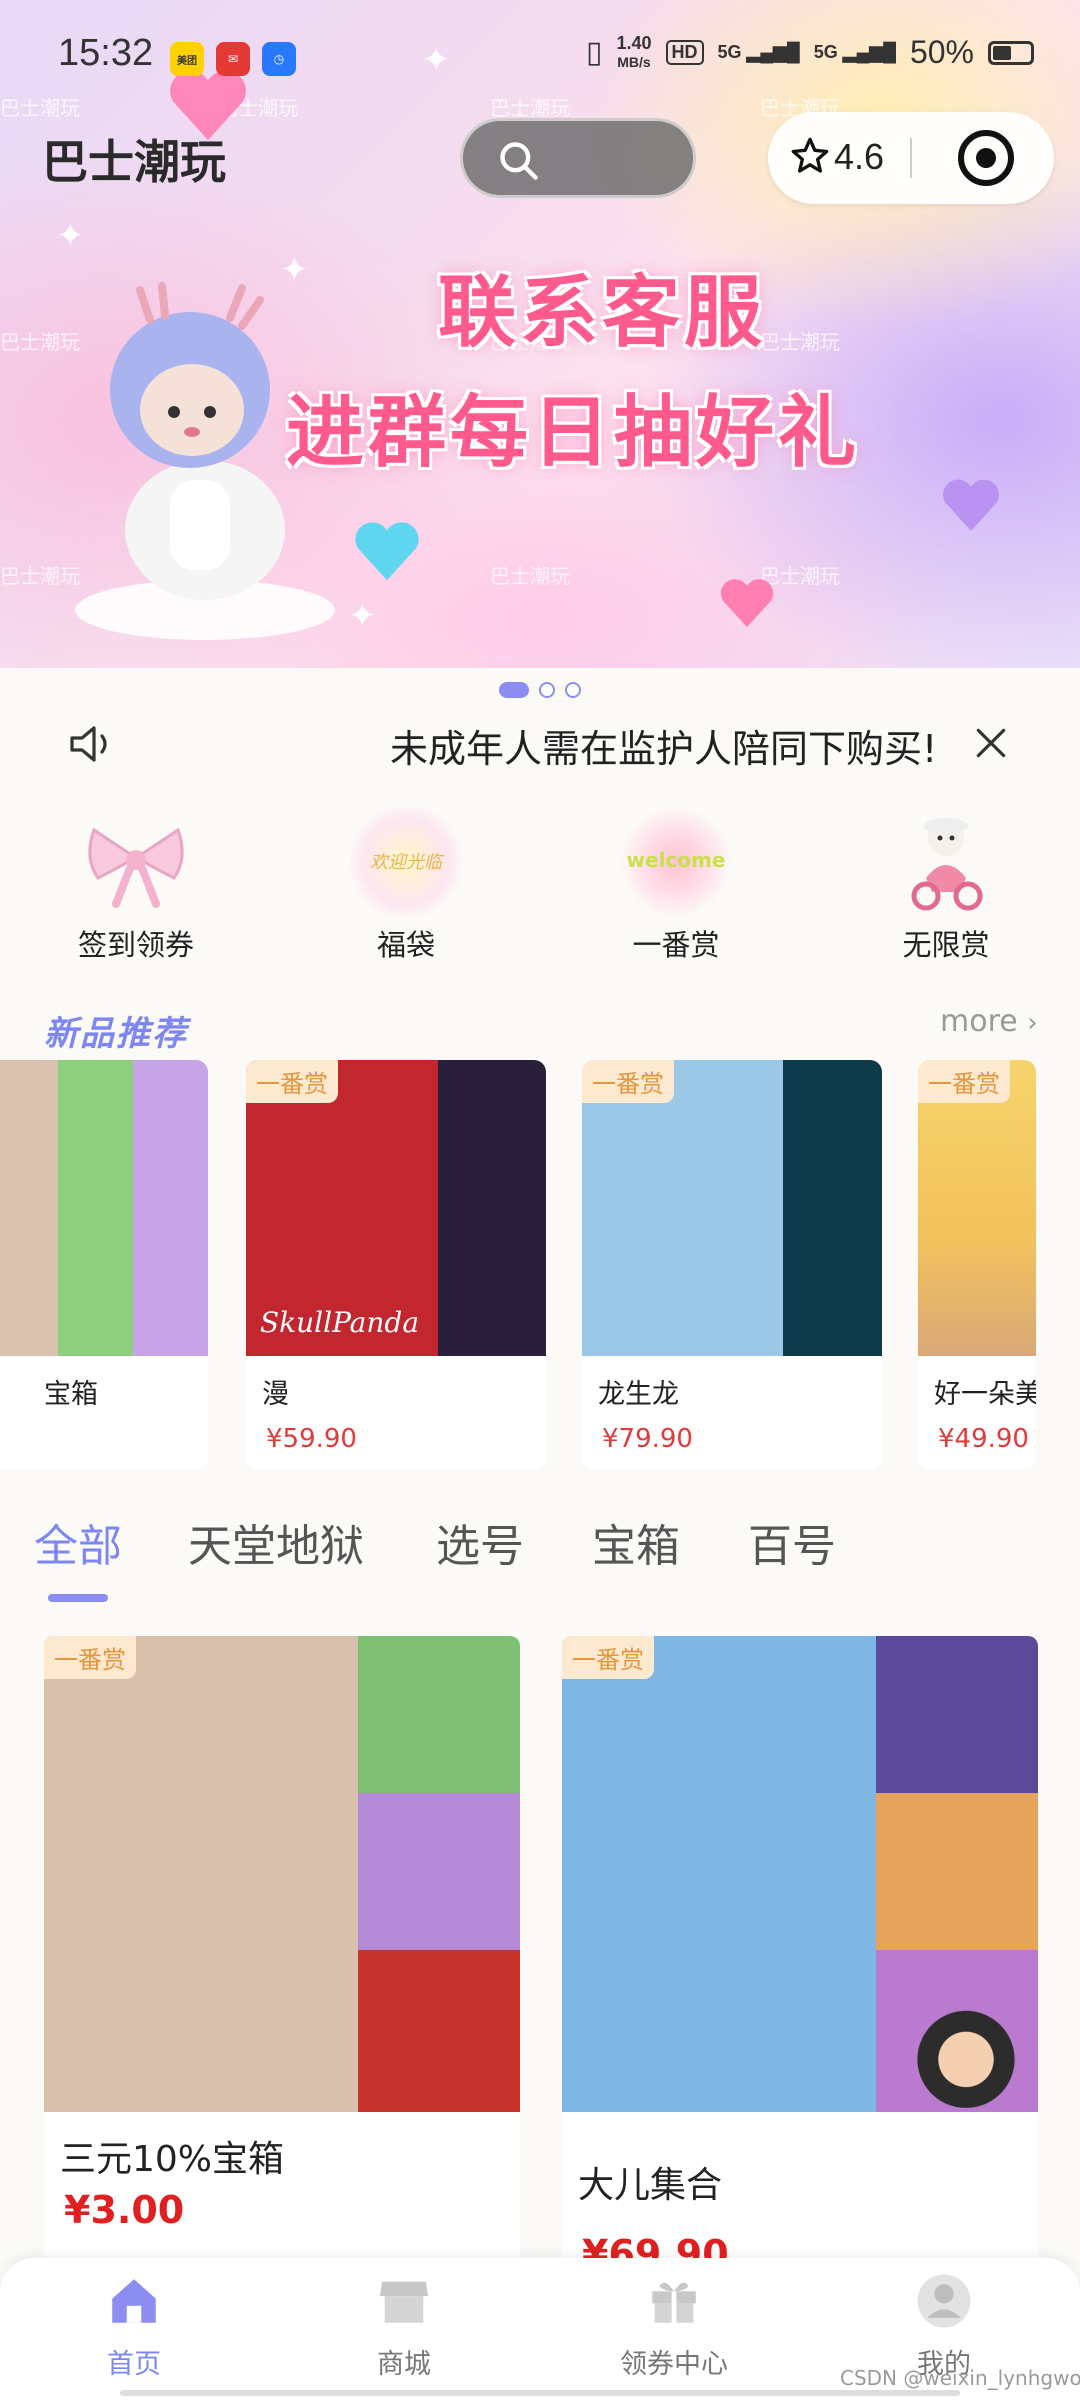  Describe the element at coordinates (946, 862) in the screenshot. I see `toy-icon` at that location.